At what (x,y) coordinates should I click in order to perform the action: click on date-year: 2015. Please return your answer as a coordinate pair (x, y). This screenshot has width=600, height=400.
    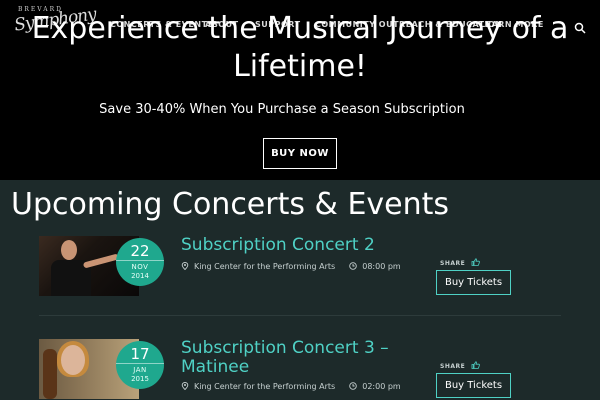
    Looking at the image, I should click on (140, 379).